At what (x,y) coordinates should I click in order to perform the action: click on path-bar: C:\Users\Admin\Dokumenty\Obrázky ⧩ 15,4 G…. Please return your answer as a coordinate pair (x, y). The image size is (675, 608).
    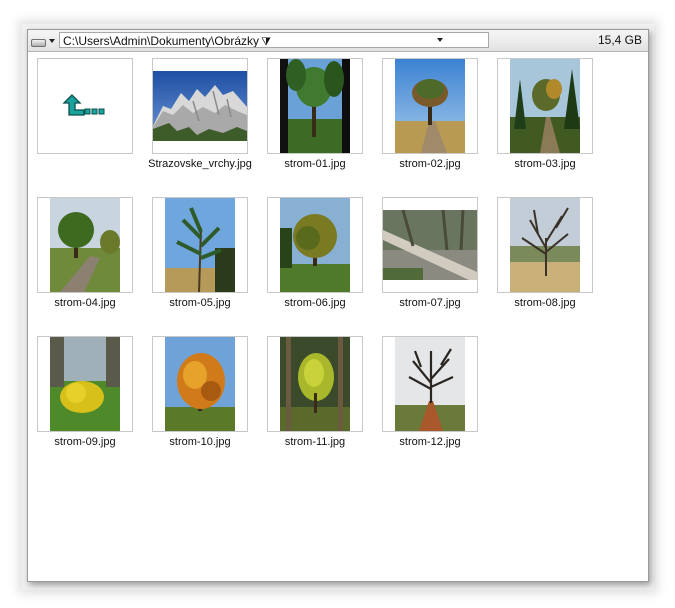
    Looking at the image, I should click on (338, 41).